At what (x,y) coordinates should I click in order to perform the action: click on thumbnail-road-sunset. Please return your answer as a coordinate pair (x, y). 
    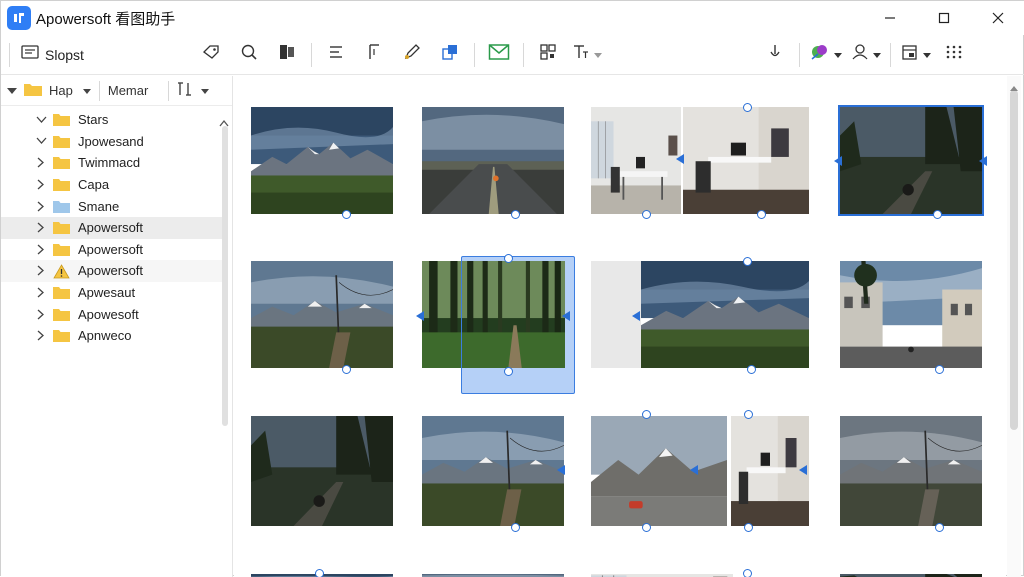
    Looking at the image, I should click on (493, 160).